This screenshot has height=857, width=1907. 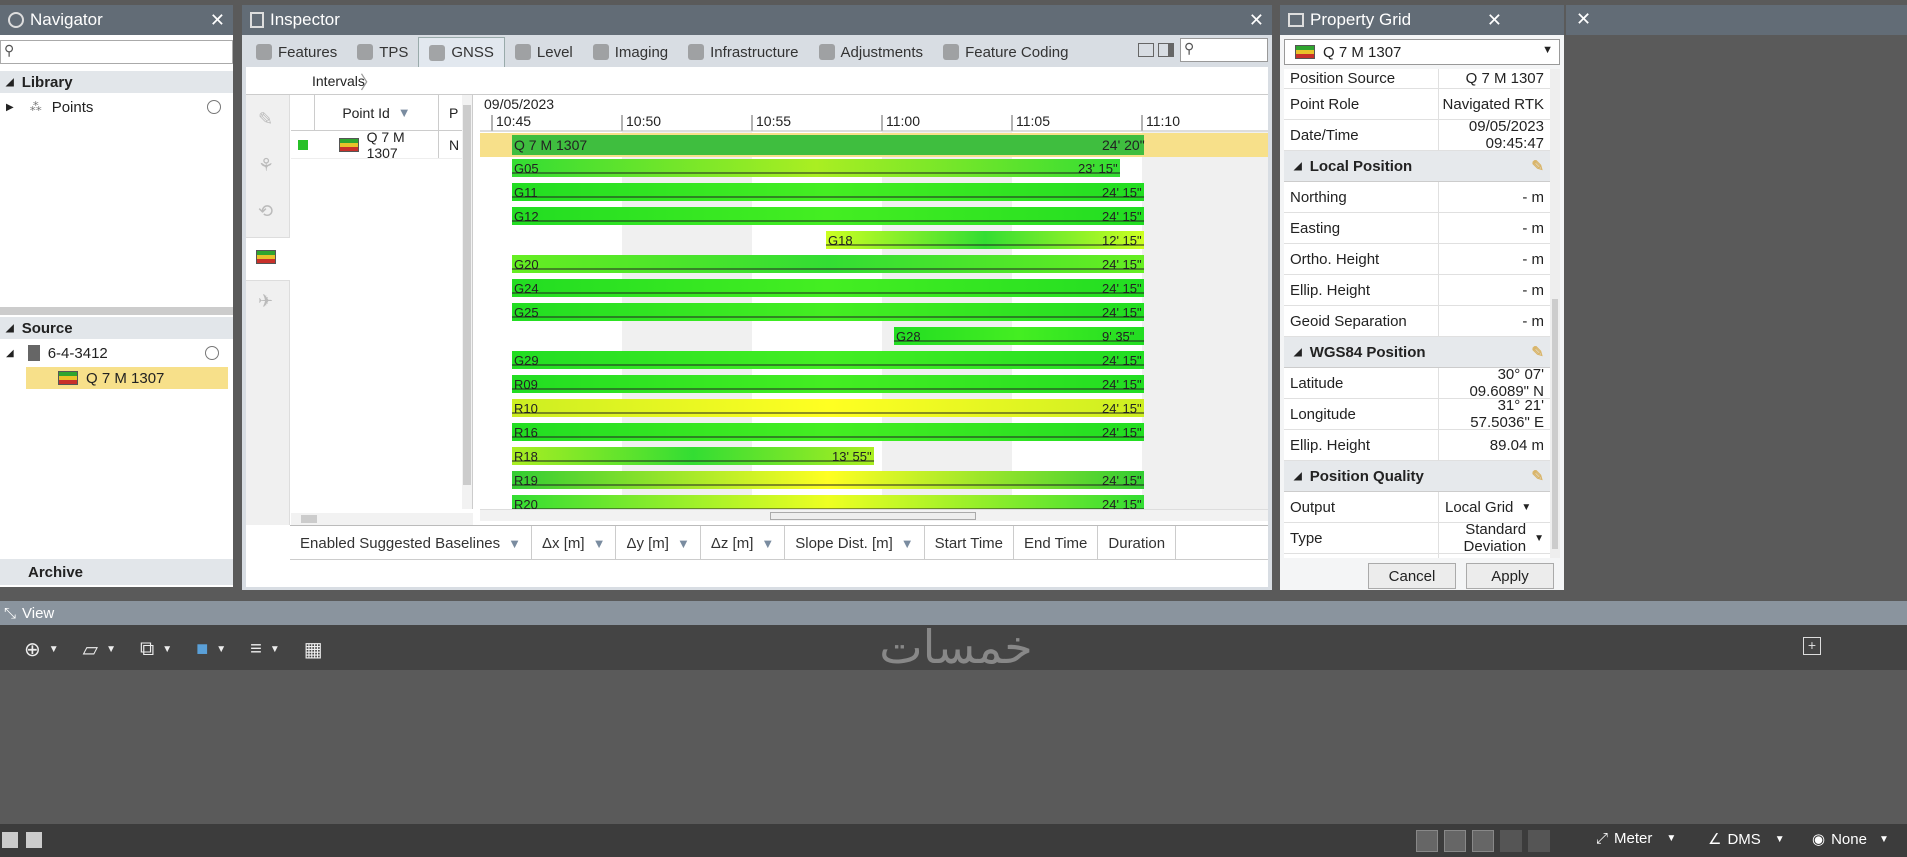 What do you see at coordinates (1812, 646) in the screenshot?
I see `add-view-icon: +` at bounding box center [1812, 646].